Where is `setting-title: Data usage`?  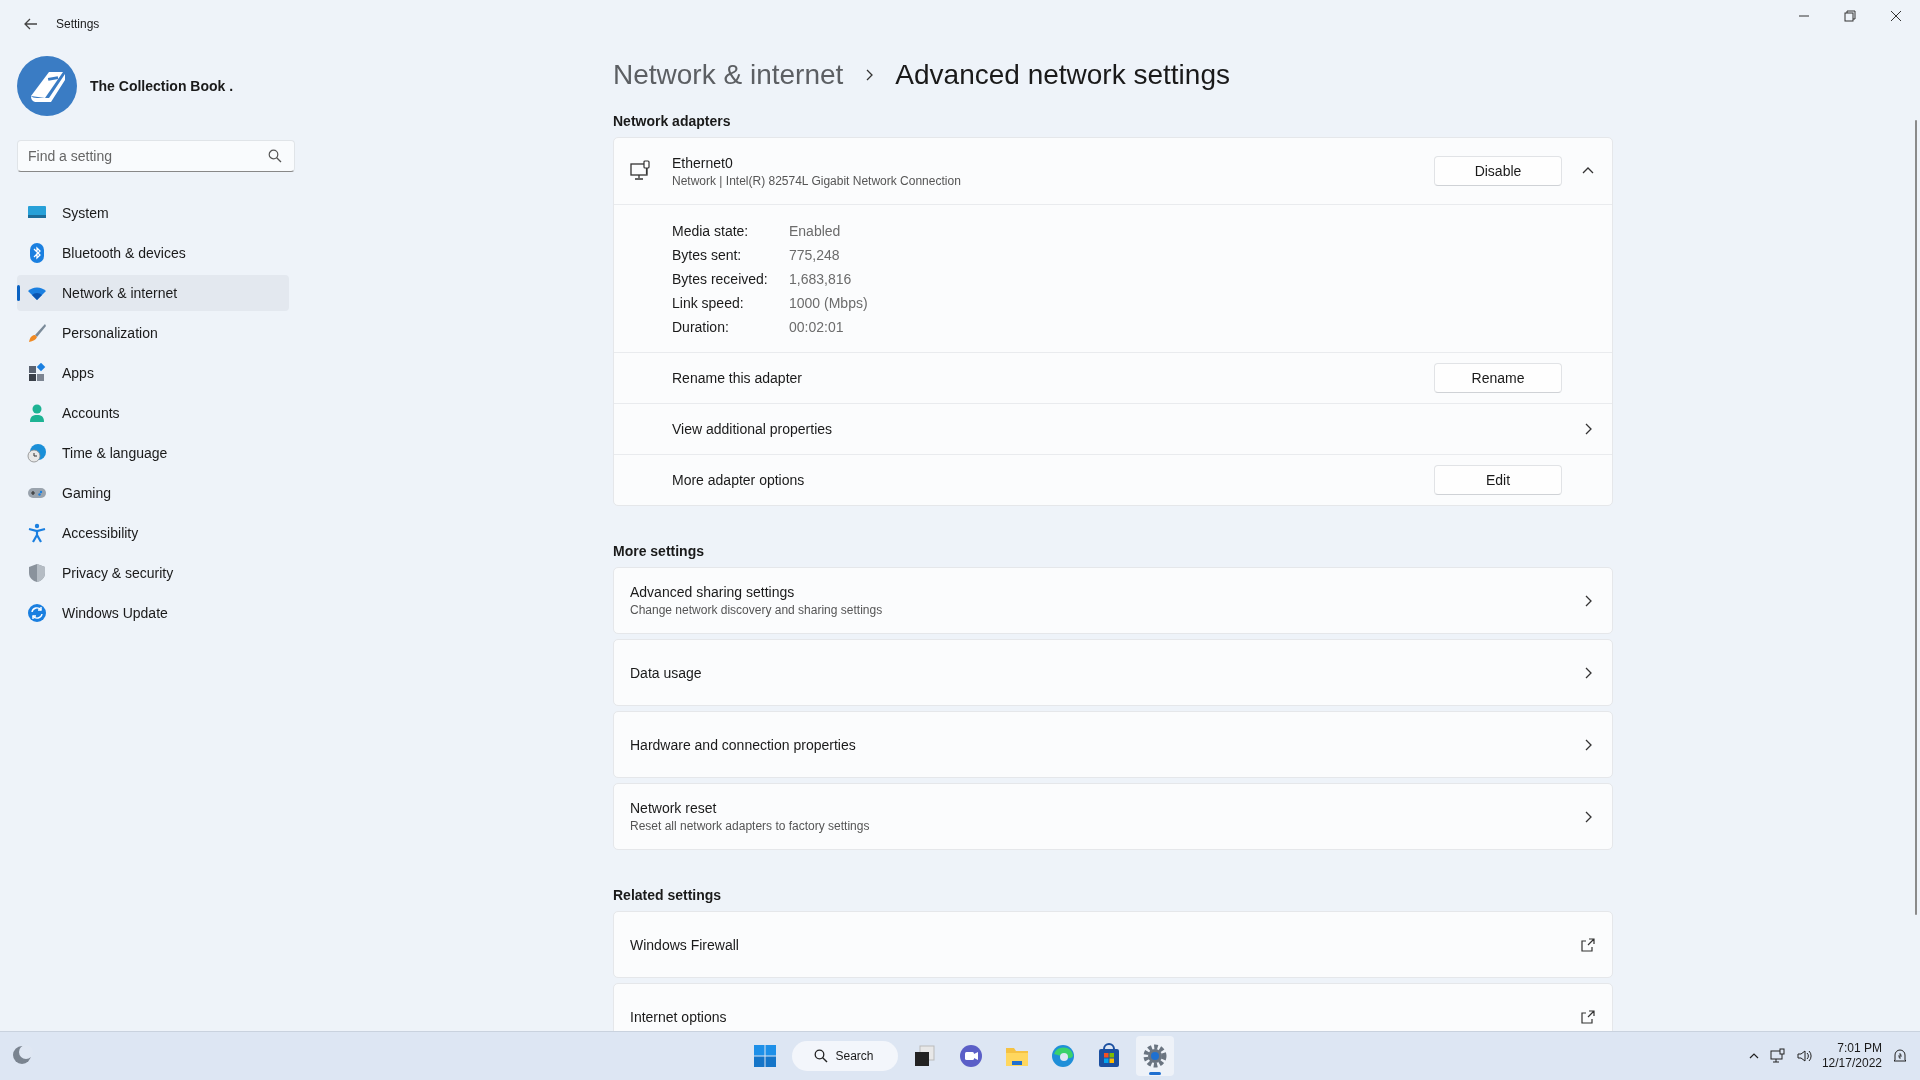 setting-title: Data usage is located at coordinates (666, 672).